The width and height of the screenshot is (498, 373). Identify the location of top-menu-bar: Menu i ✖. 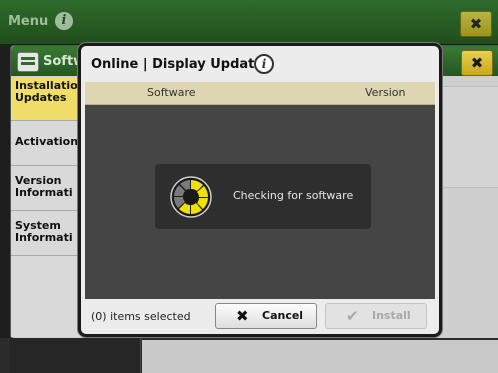
(249, 22).